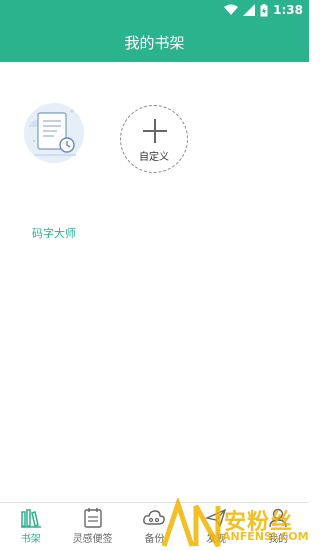 The height and width of the screenshot is (551, 320). I want to click on wifi-icon, so click(231, 9).